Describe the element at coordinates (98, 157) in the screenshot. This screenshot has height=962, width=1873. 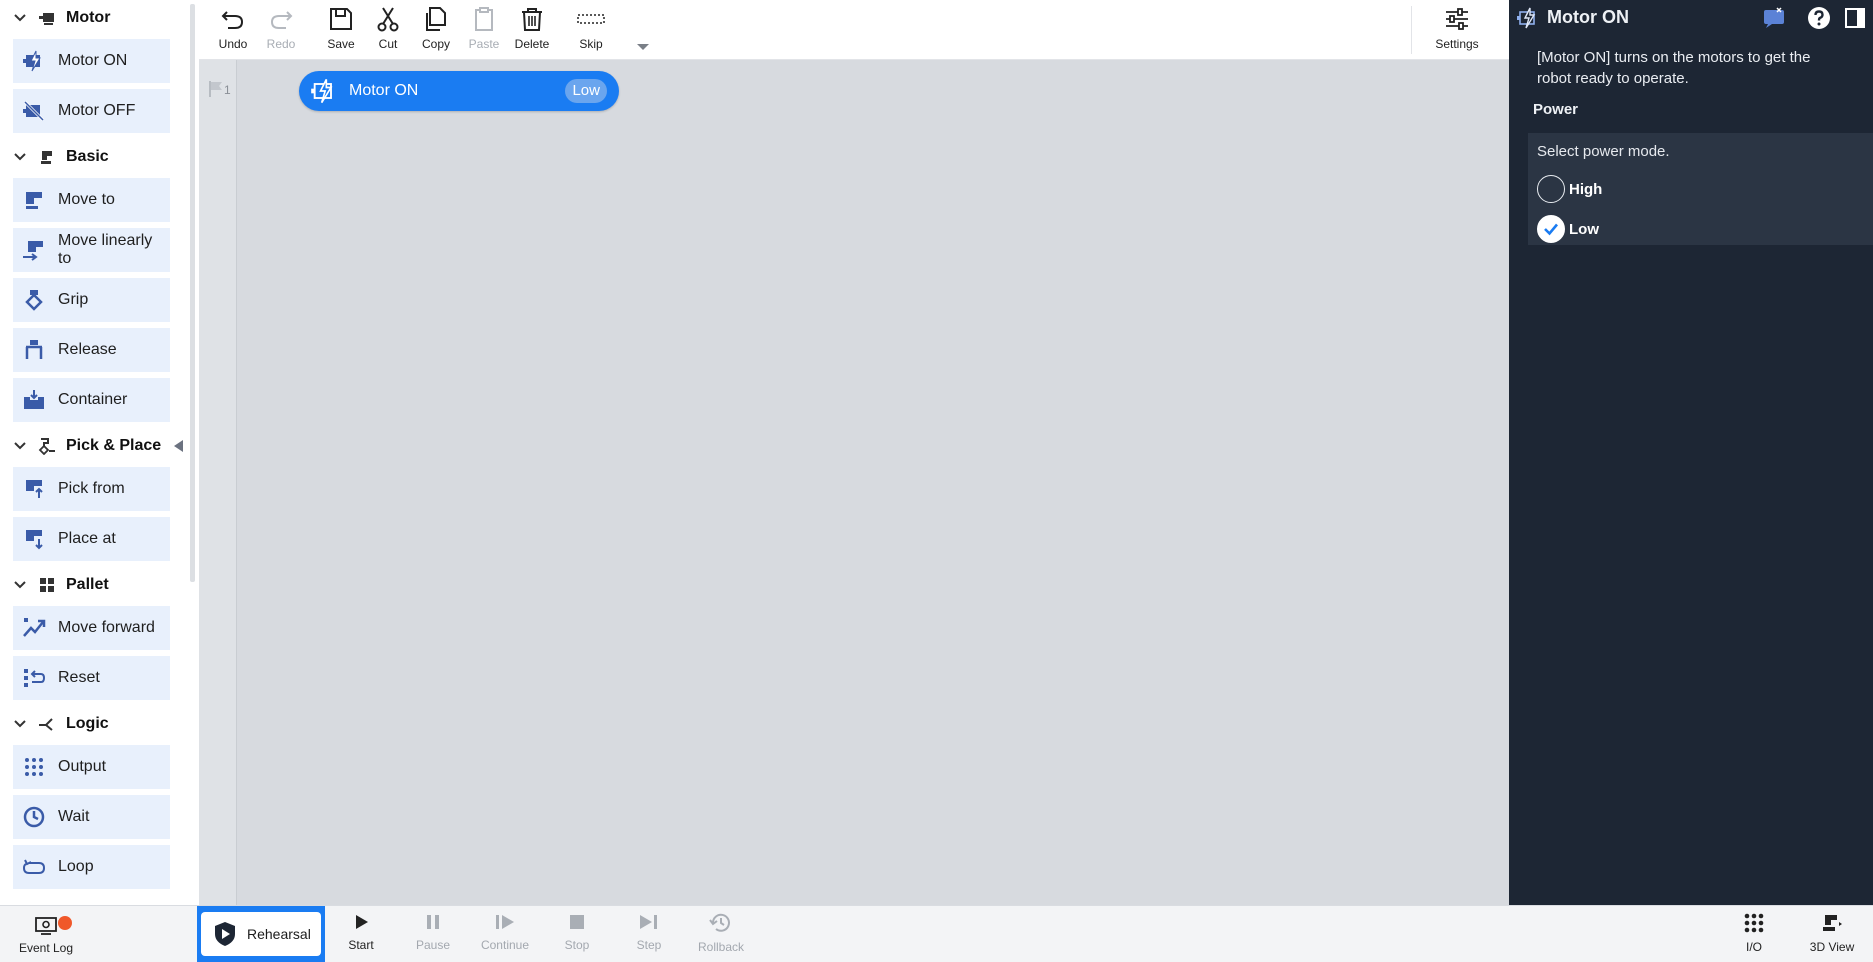
I see `category-basic: Basic` at that location.